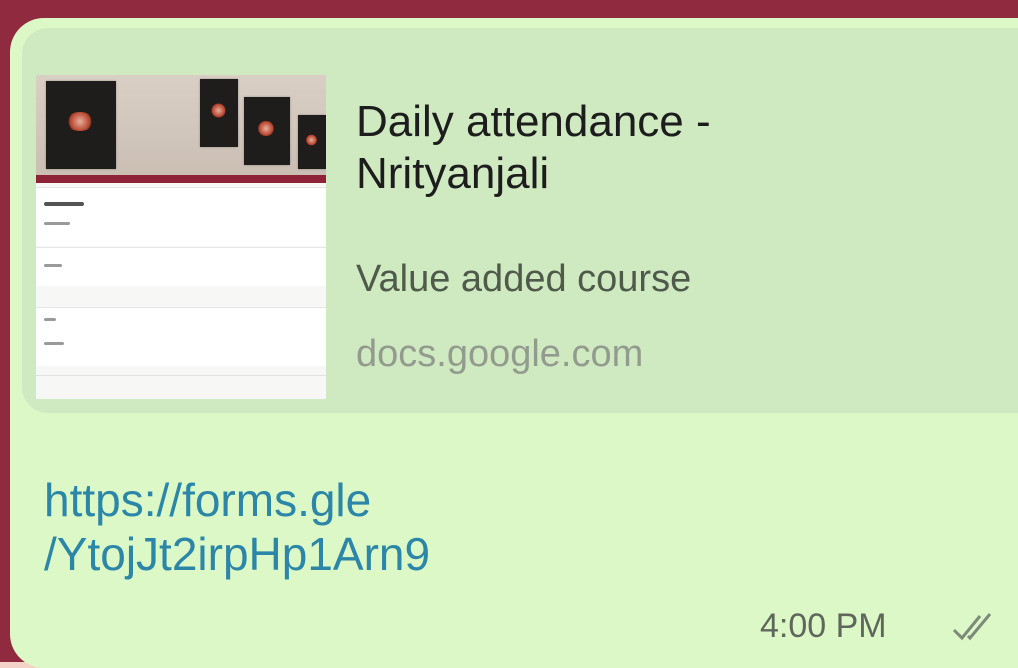 This screenshot has height=668, width=1018. I want to click on form-thumbnail, so click(181, 237).